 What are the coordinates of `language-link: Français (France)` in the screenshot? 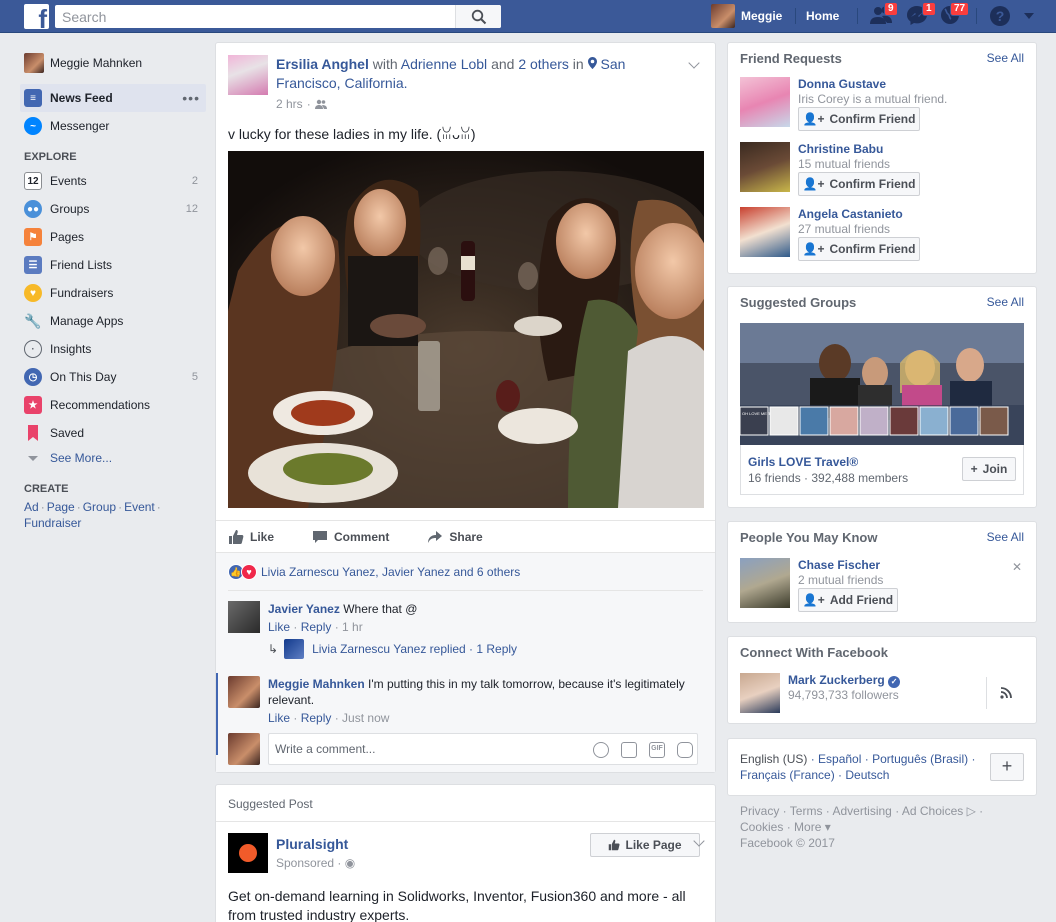 It's located at (787, 775).